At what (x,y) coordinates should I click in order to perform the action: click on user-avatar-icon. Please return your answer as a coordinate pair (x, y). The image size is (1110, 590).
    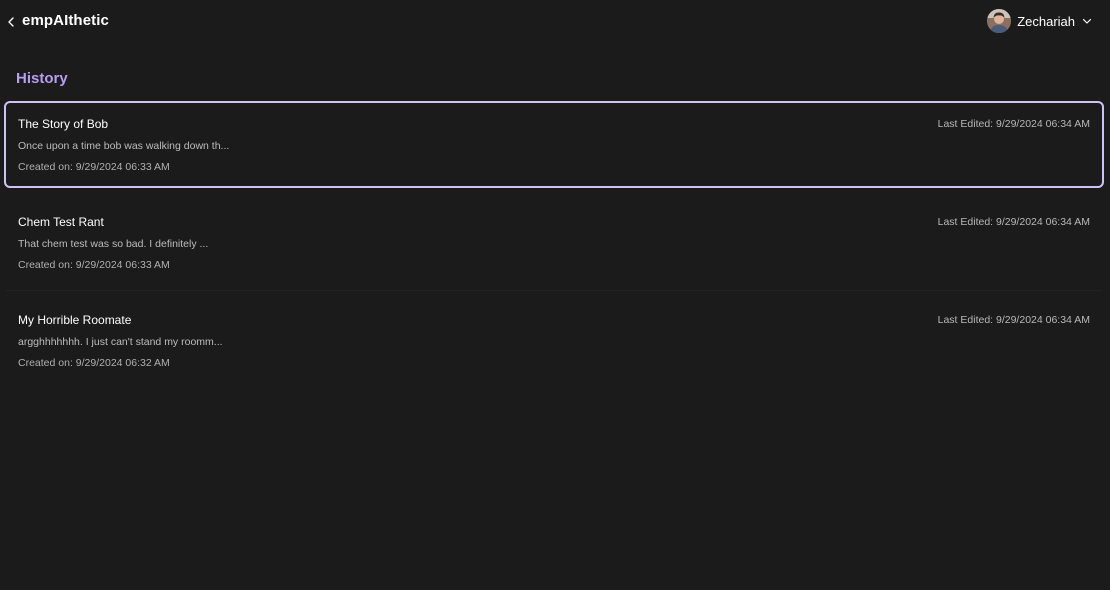
    Looking at the image, I should click on (999, 21).